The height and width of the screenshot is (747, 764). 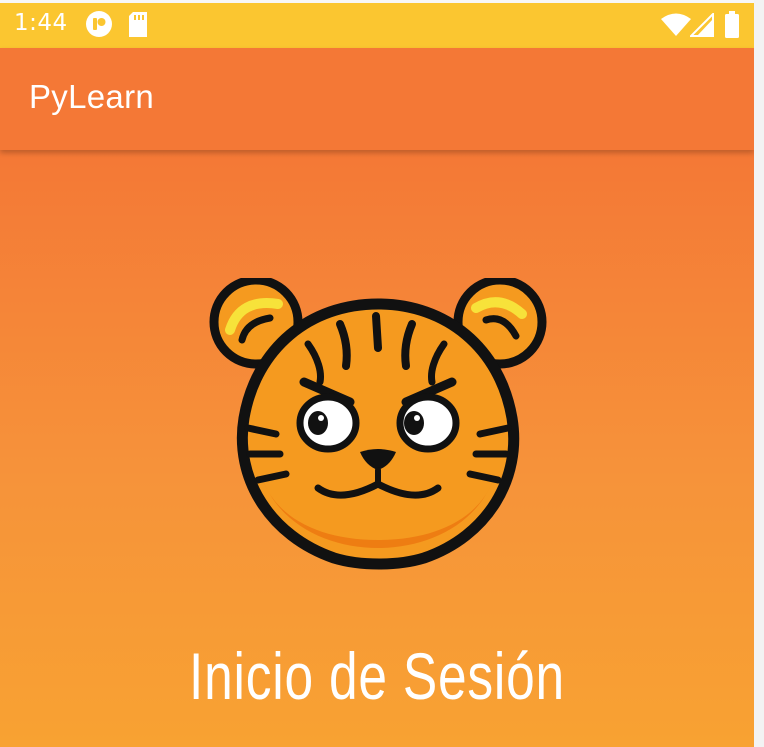 What do you see at coordinates (138, 27) in the screenshot?
I see `sd-card-icon` at bounding box center [138, 27].